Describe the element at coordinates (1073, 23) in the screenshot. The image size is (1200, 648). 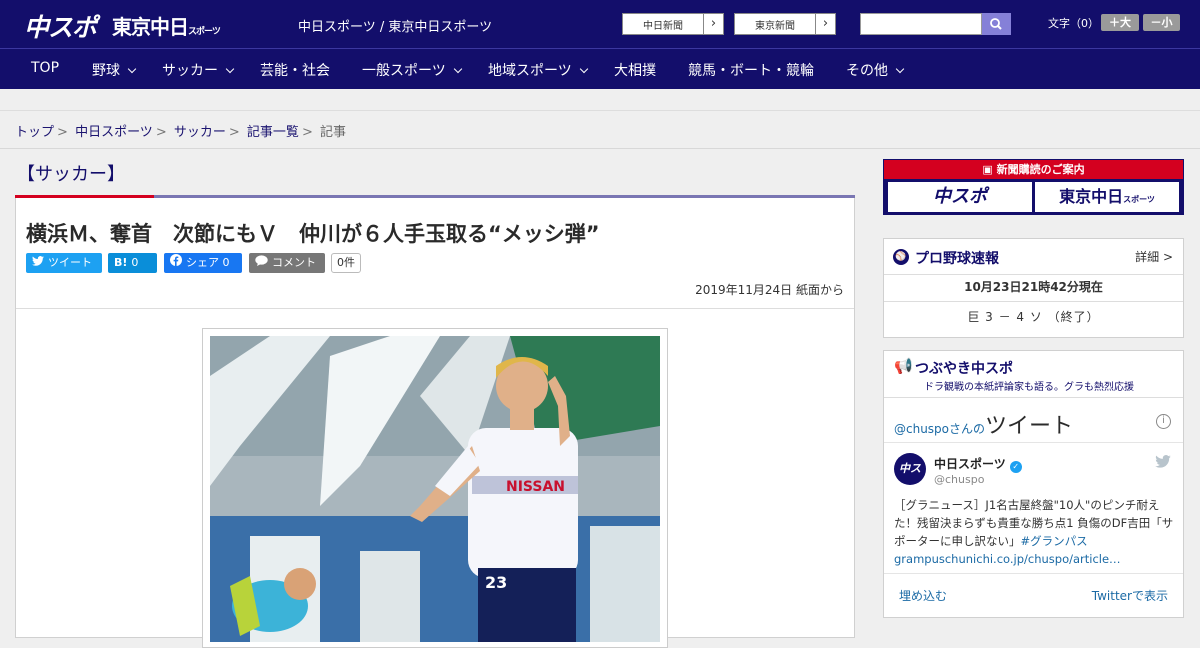
I see `font-size-label: 文字（0）` at that location.